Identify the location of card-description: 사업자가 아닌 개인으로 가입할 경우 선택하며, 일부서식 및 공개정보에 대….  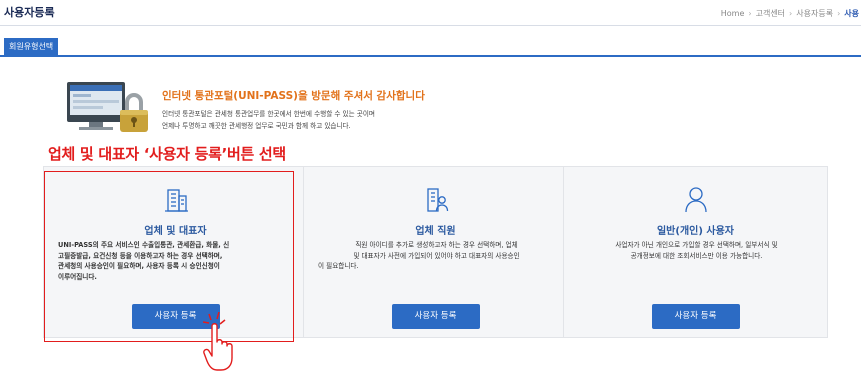
(696, 250).